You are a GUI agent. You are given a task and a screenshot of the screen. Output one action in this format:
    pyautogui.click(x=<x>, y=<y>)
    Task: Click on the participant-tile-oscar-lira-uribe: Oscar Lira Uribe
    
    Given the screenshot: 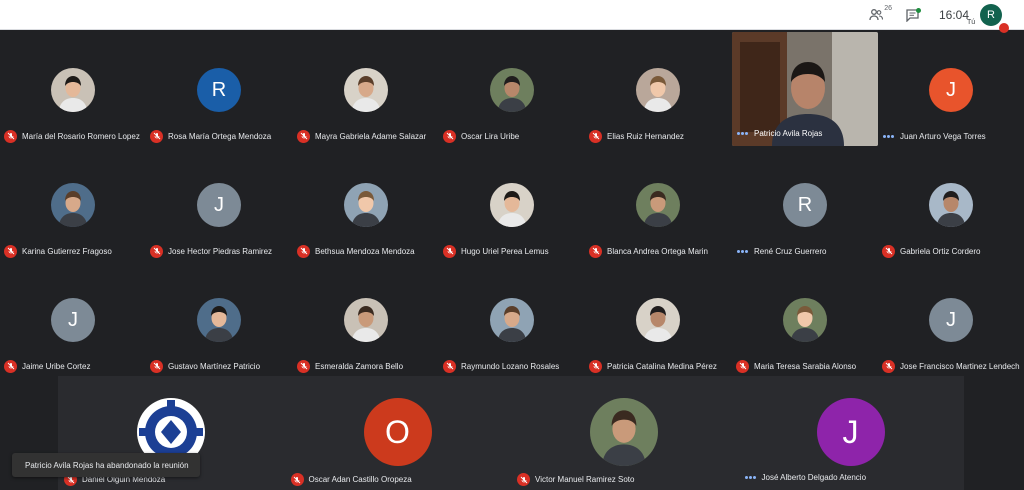 What is the action you would take?
    pyautogui.click(x=512, y=89)
    